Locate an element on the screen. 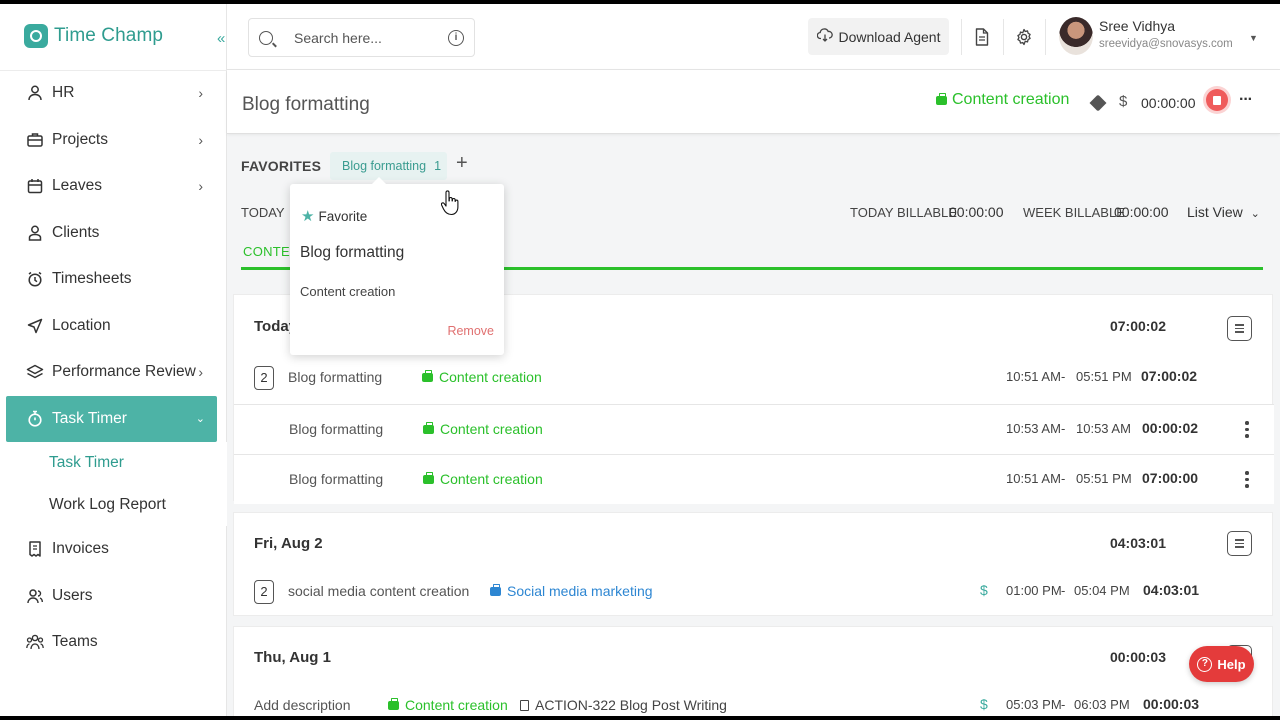 The image size is (1280, 720). info-icon: i is located at coordinates (456, 37).